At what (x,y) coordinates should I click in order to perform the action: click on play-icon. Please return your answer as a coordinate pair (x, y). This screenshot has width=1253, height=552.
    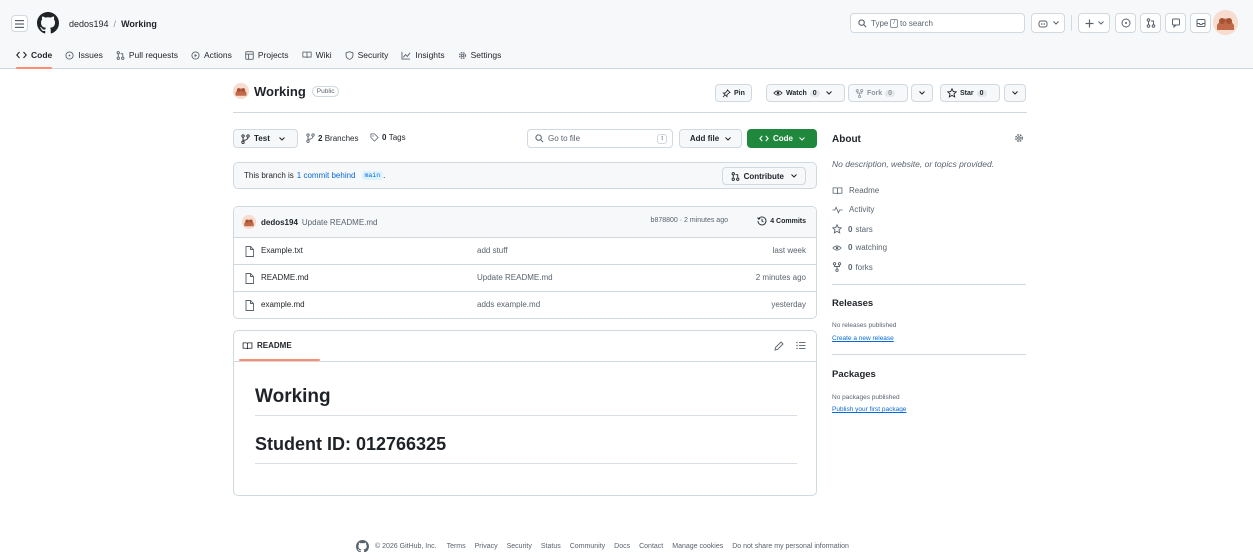
    Looking at the image, I should click on (195, 55).